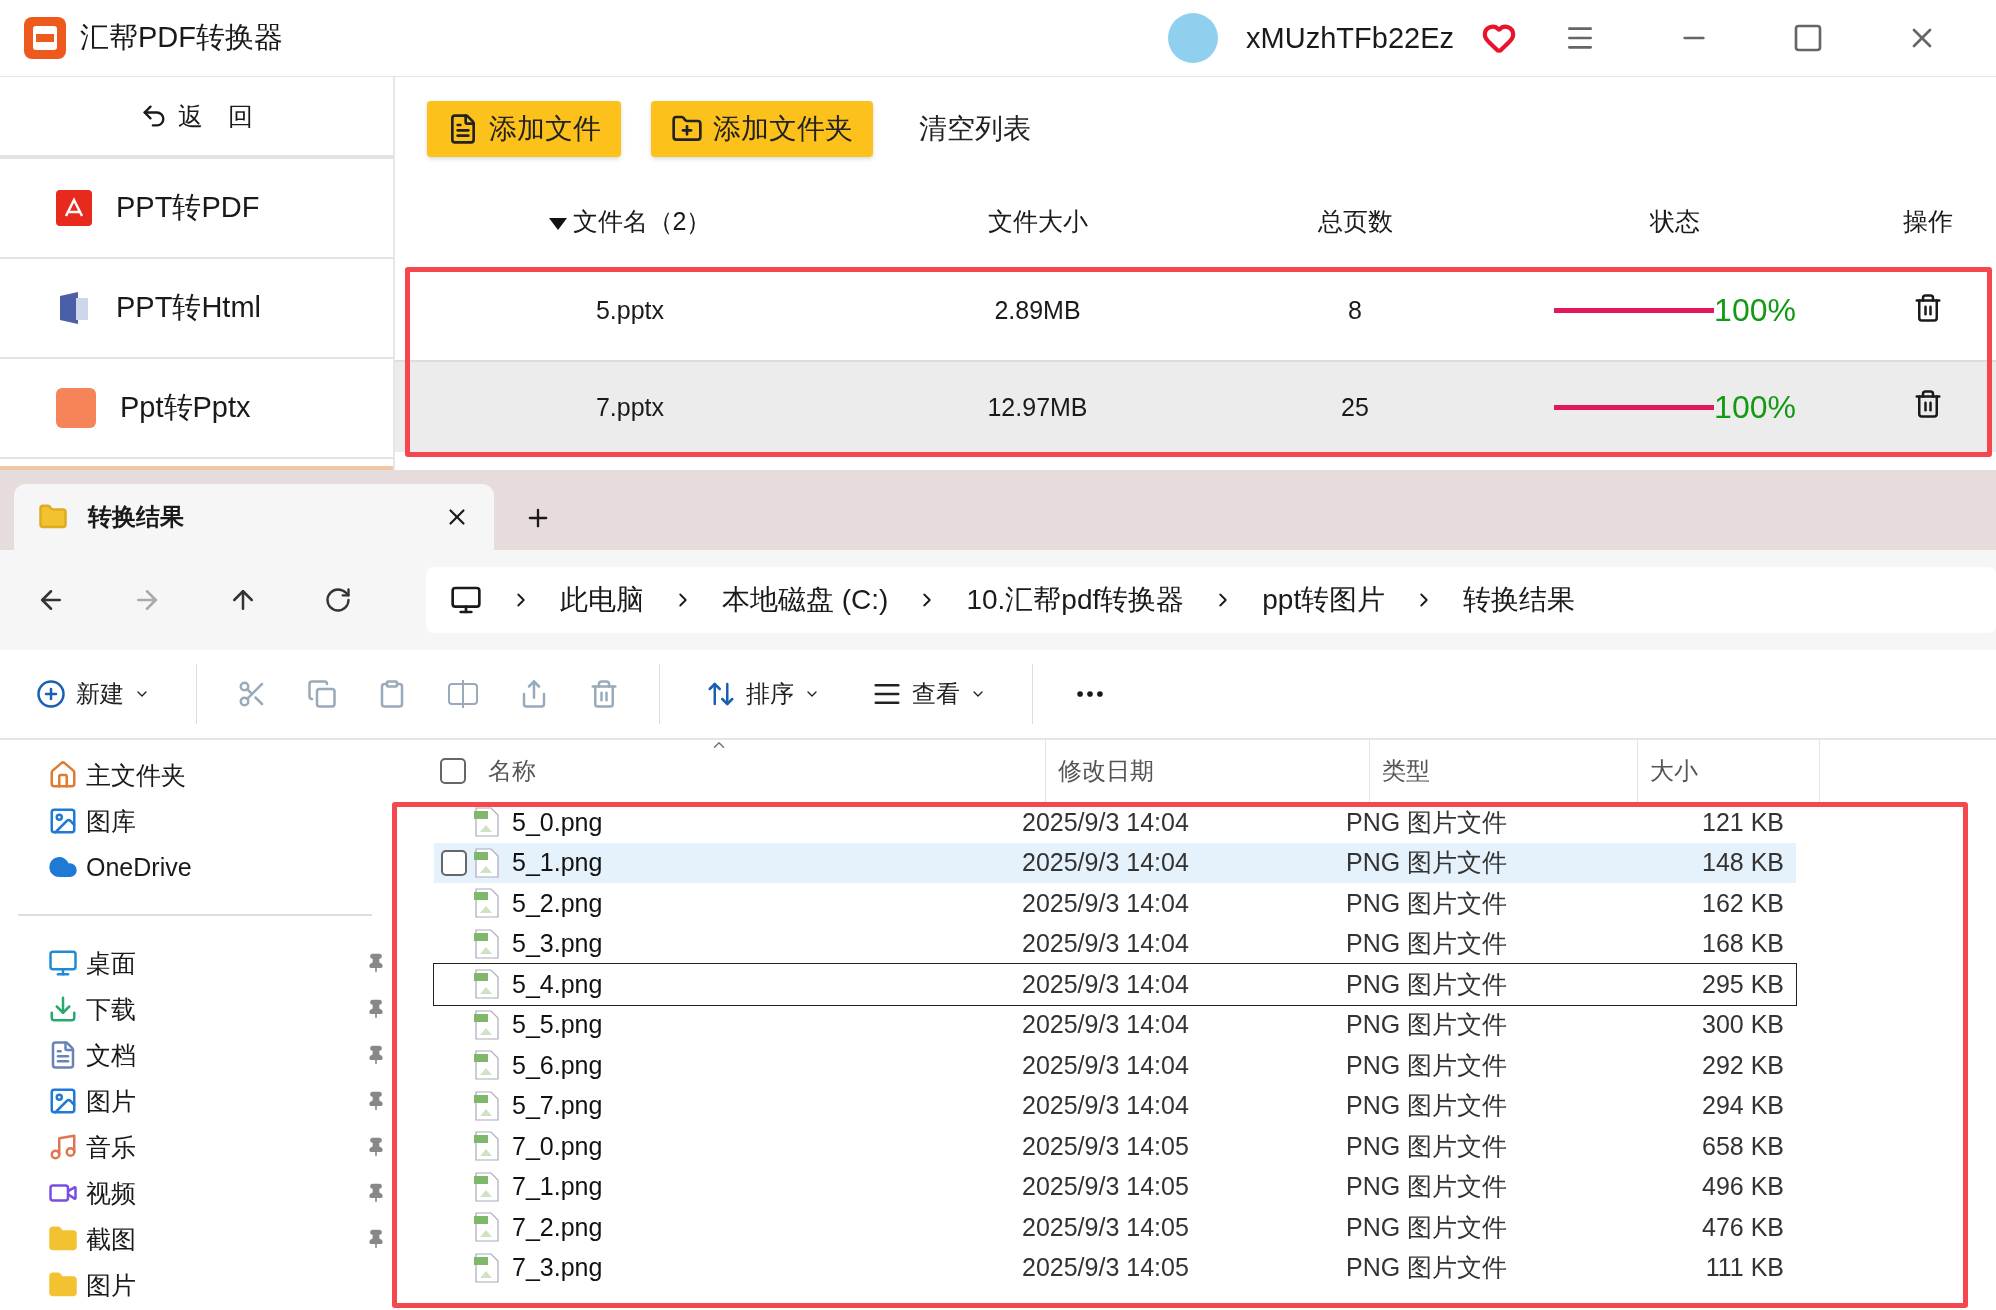 The width and height of the screenshot is (1996, 1310). I want to click on nav-item: 音乐, so click(224, 1147).